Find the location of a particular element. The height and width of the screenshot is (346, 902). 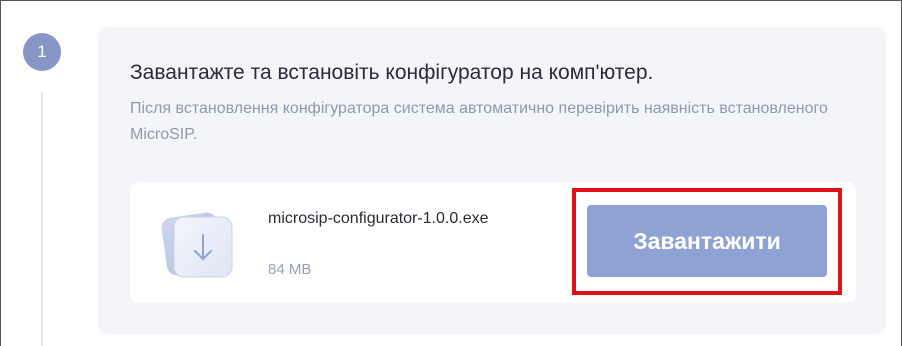

file-name: microsip-configurator-1.0.0.exe is located at coordinates (378, 218).